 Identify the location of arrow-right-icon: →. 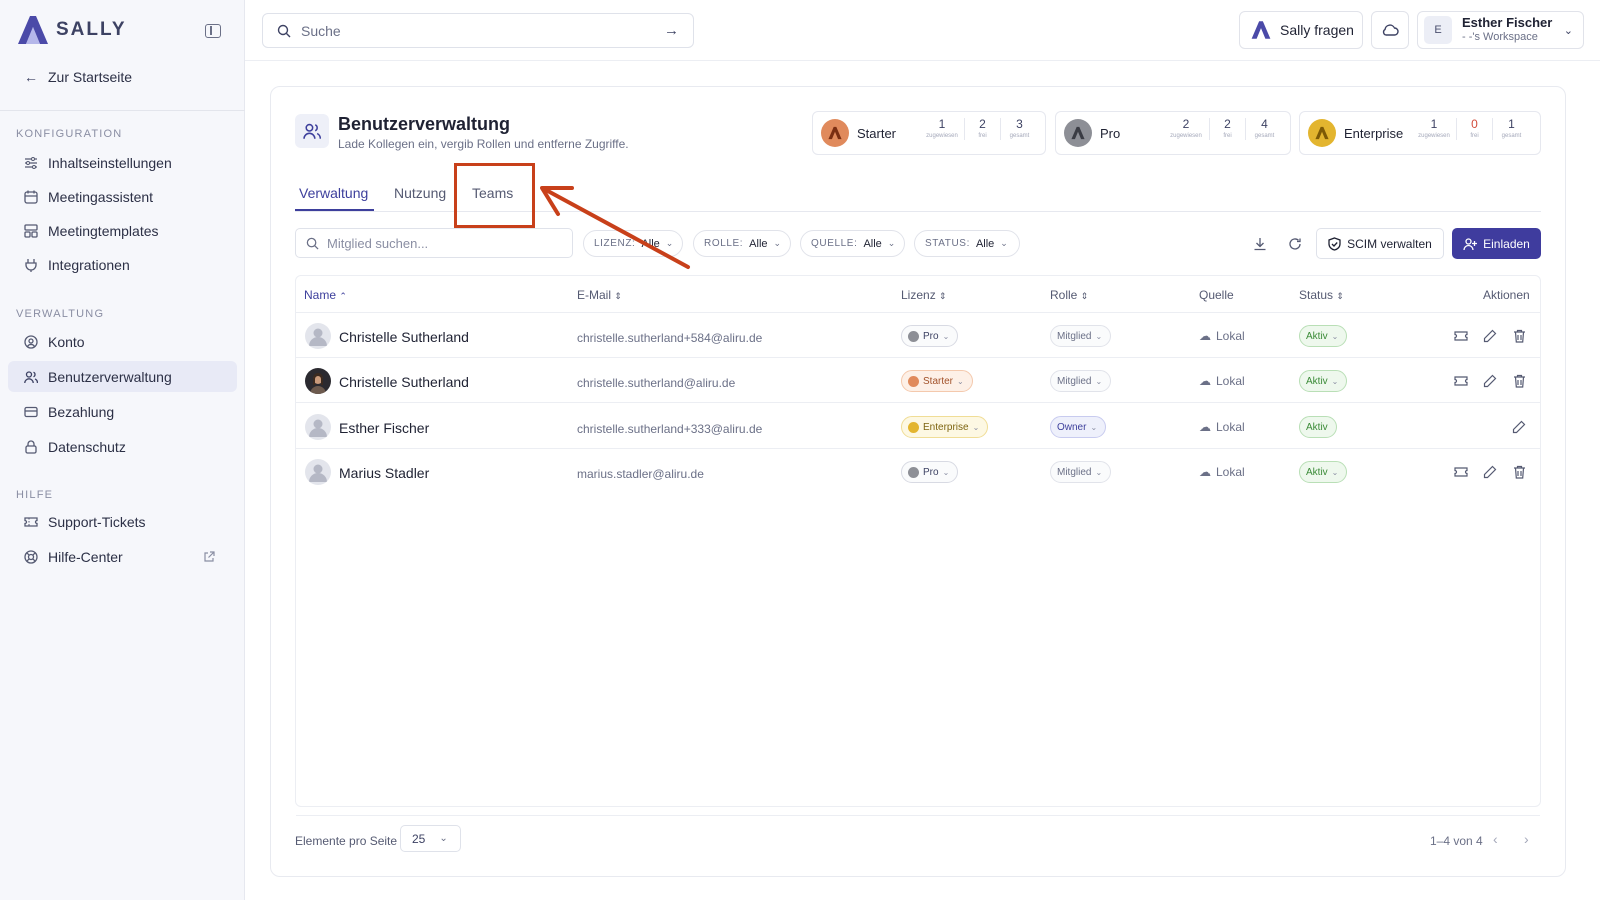
(671, 30).